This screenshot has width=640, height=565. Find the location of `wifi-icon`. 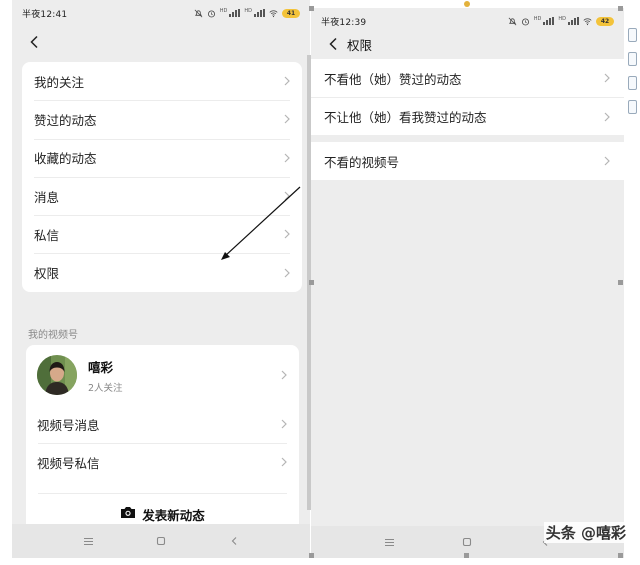

wifi-icon is located at coordinates (587, 21).